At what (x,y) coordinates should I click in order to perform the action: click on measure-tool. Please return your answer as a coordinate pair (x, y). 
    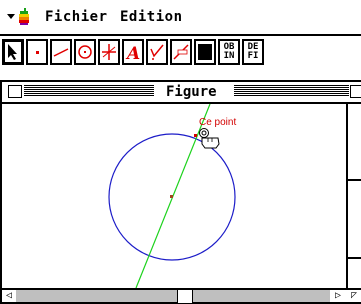
    Looking at the image, I should click on (181, 52).